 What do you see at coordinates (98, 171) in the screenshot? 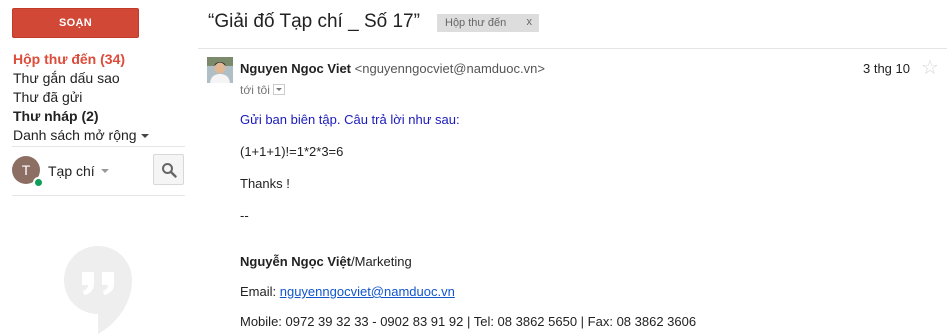
I see `chat-status-row: T Tạp chí` at bounding box center [98, 171].